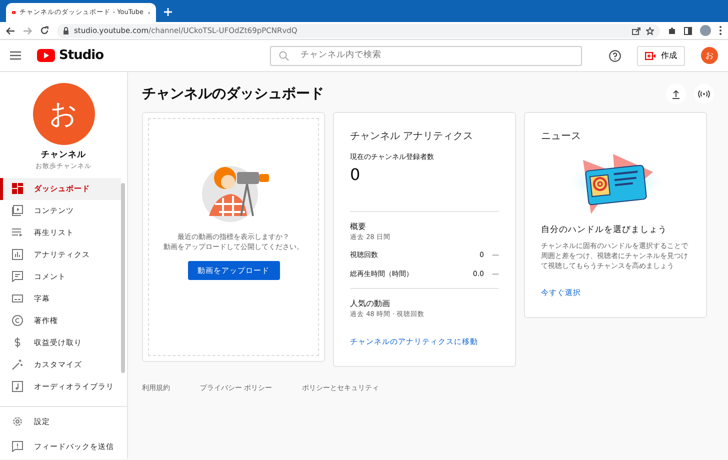  I want to click on search-field: チャンネル内で検索, so click(428, 55).